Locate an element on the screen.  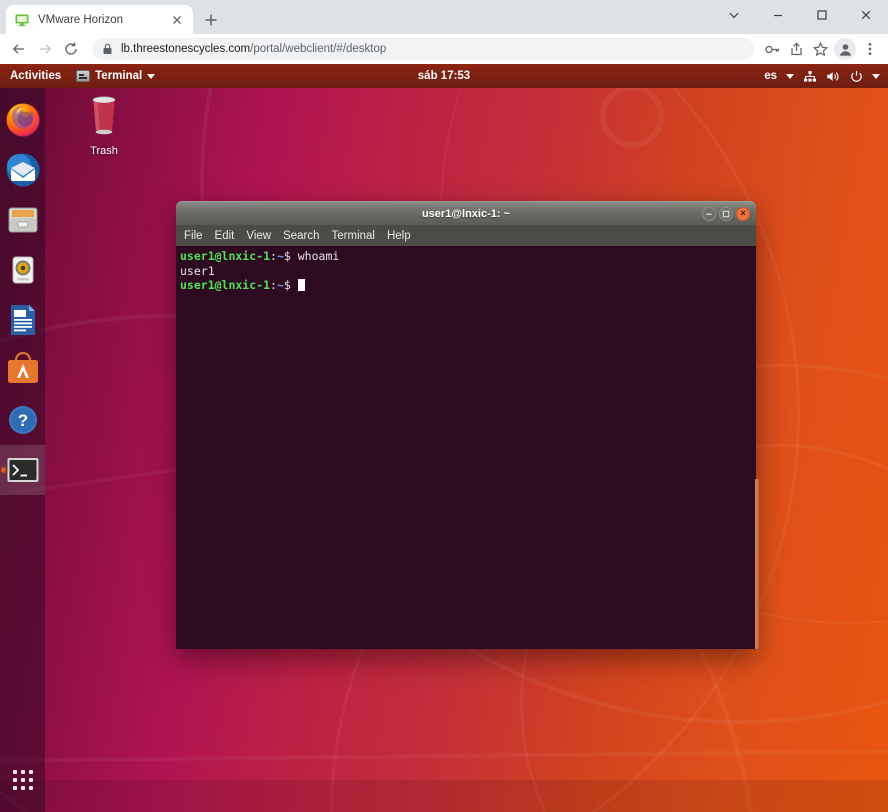
gnome-top-bar: Activities Terminal sáb 17:53 es is located at coordinates (444, 76).